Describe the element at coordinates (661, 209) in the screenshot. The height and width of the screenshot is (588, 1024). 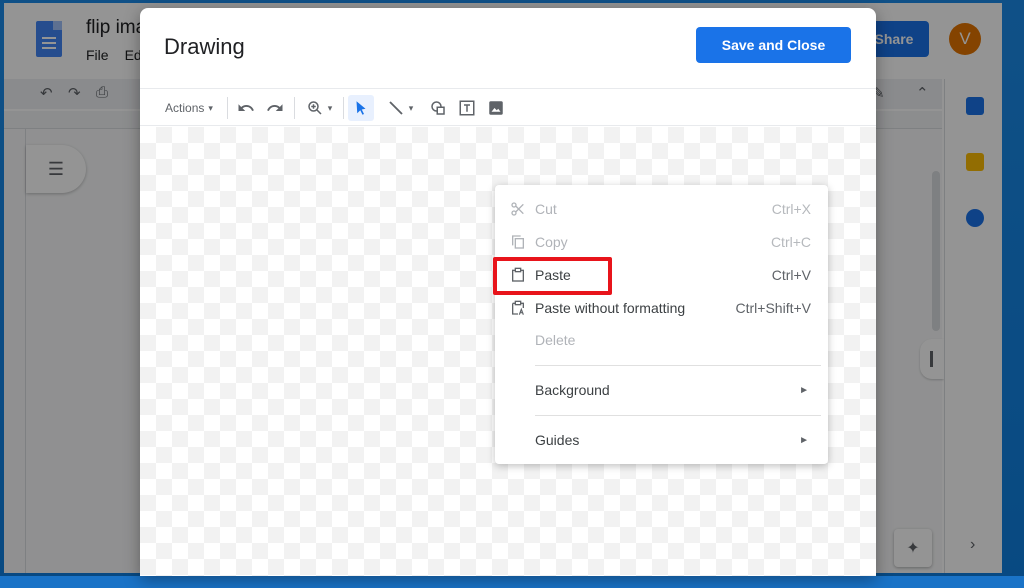
I see `menu-item-cut: Cut Ctrl+X` at that location.